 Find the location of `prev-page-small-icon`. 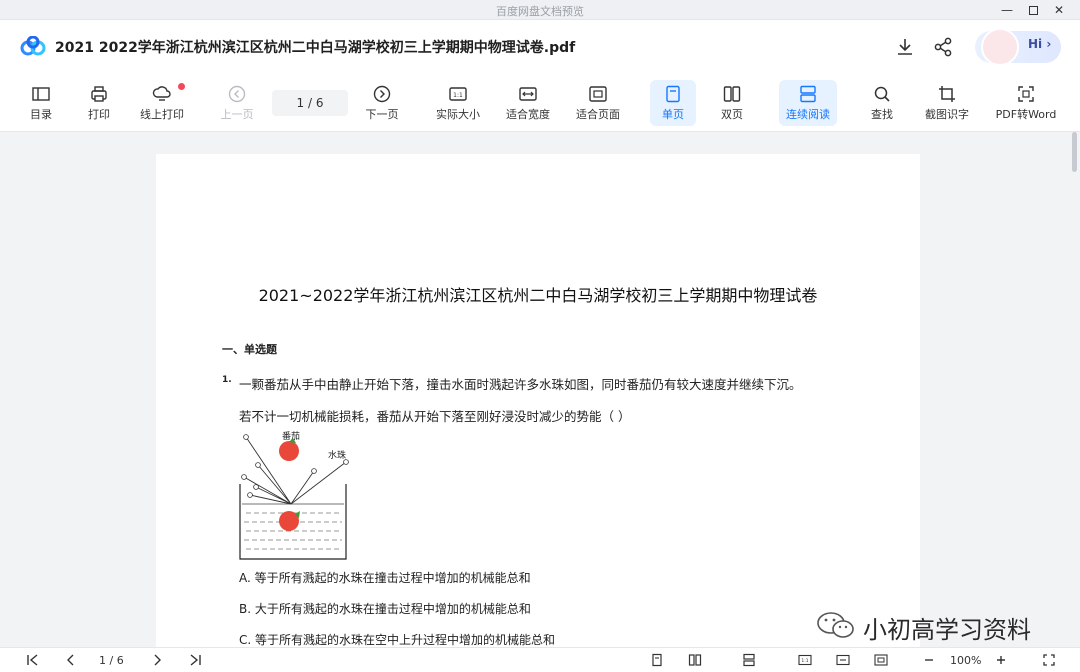

prev-page-small-icon is located at coordinates (71, 660).